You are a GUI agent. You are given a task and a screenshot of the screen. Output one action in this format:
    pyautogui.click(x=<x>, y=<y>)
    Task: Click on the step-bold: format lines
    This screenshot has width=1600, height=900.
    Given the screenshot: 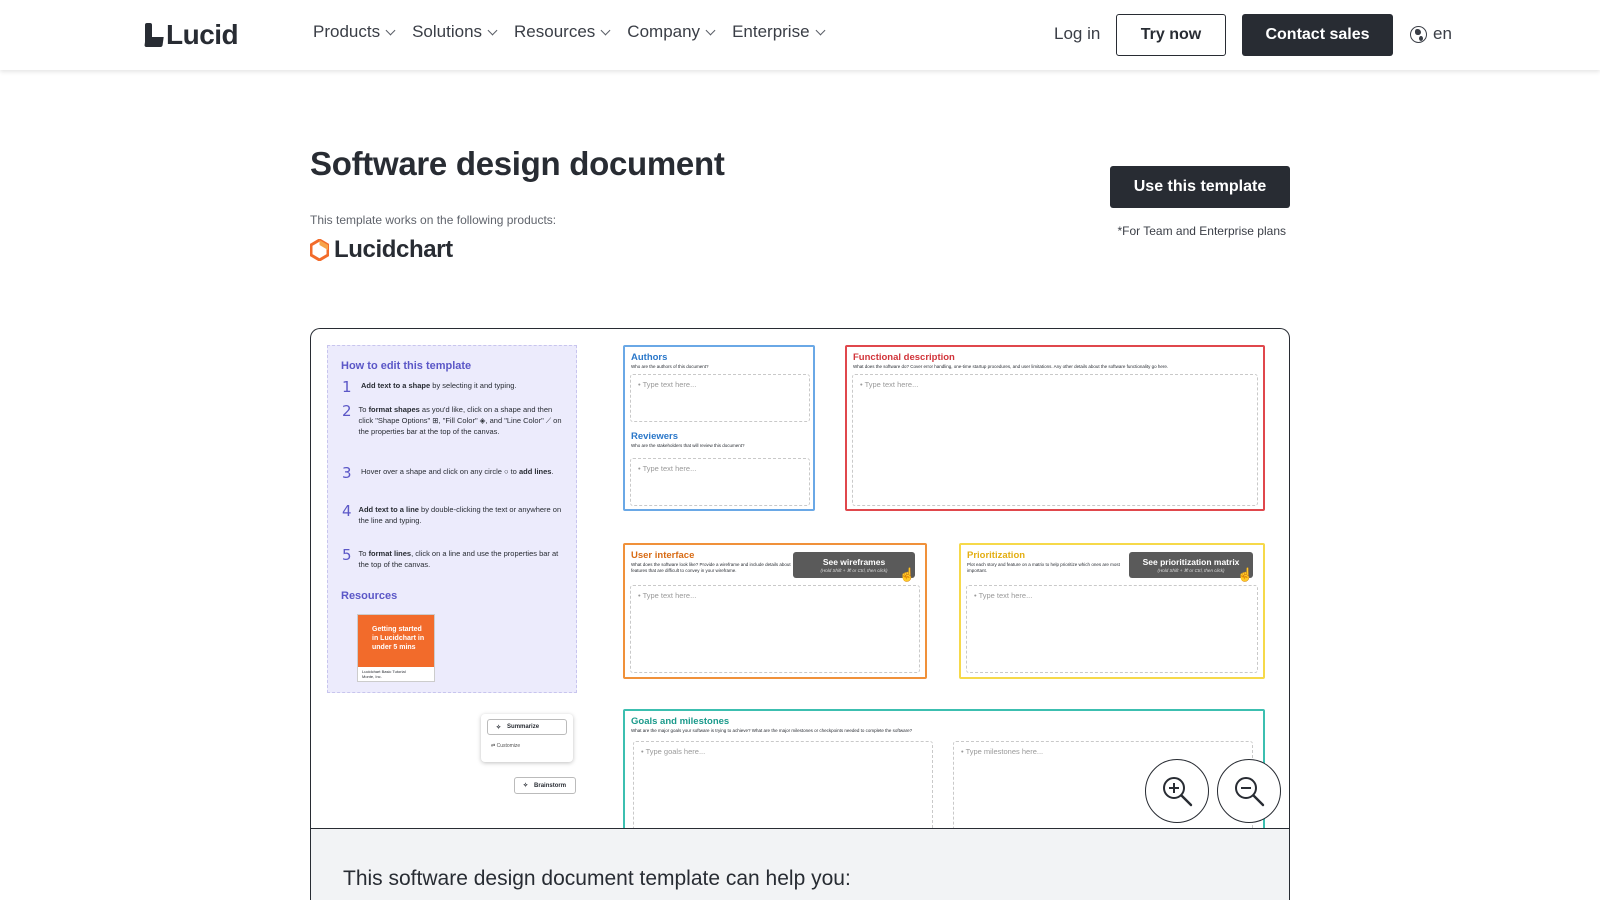 What is the action you would take?
    pyautogui.click(x=390, y=553)
    